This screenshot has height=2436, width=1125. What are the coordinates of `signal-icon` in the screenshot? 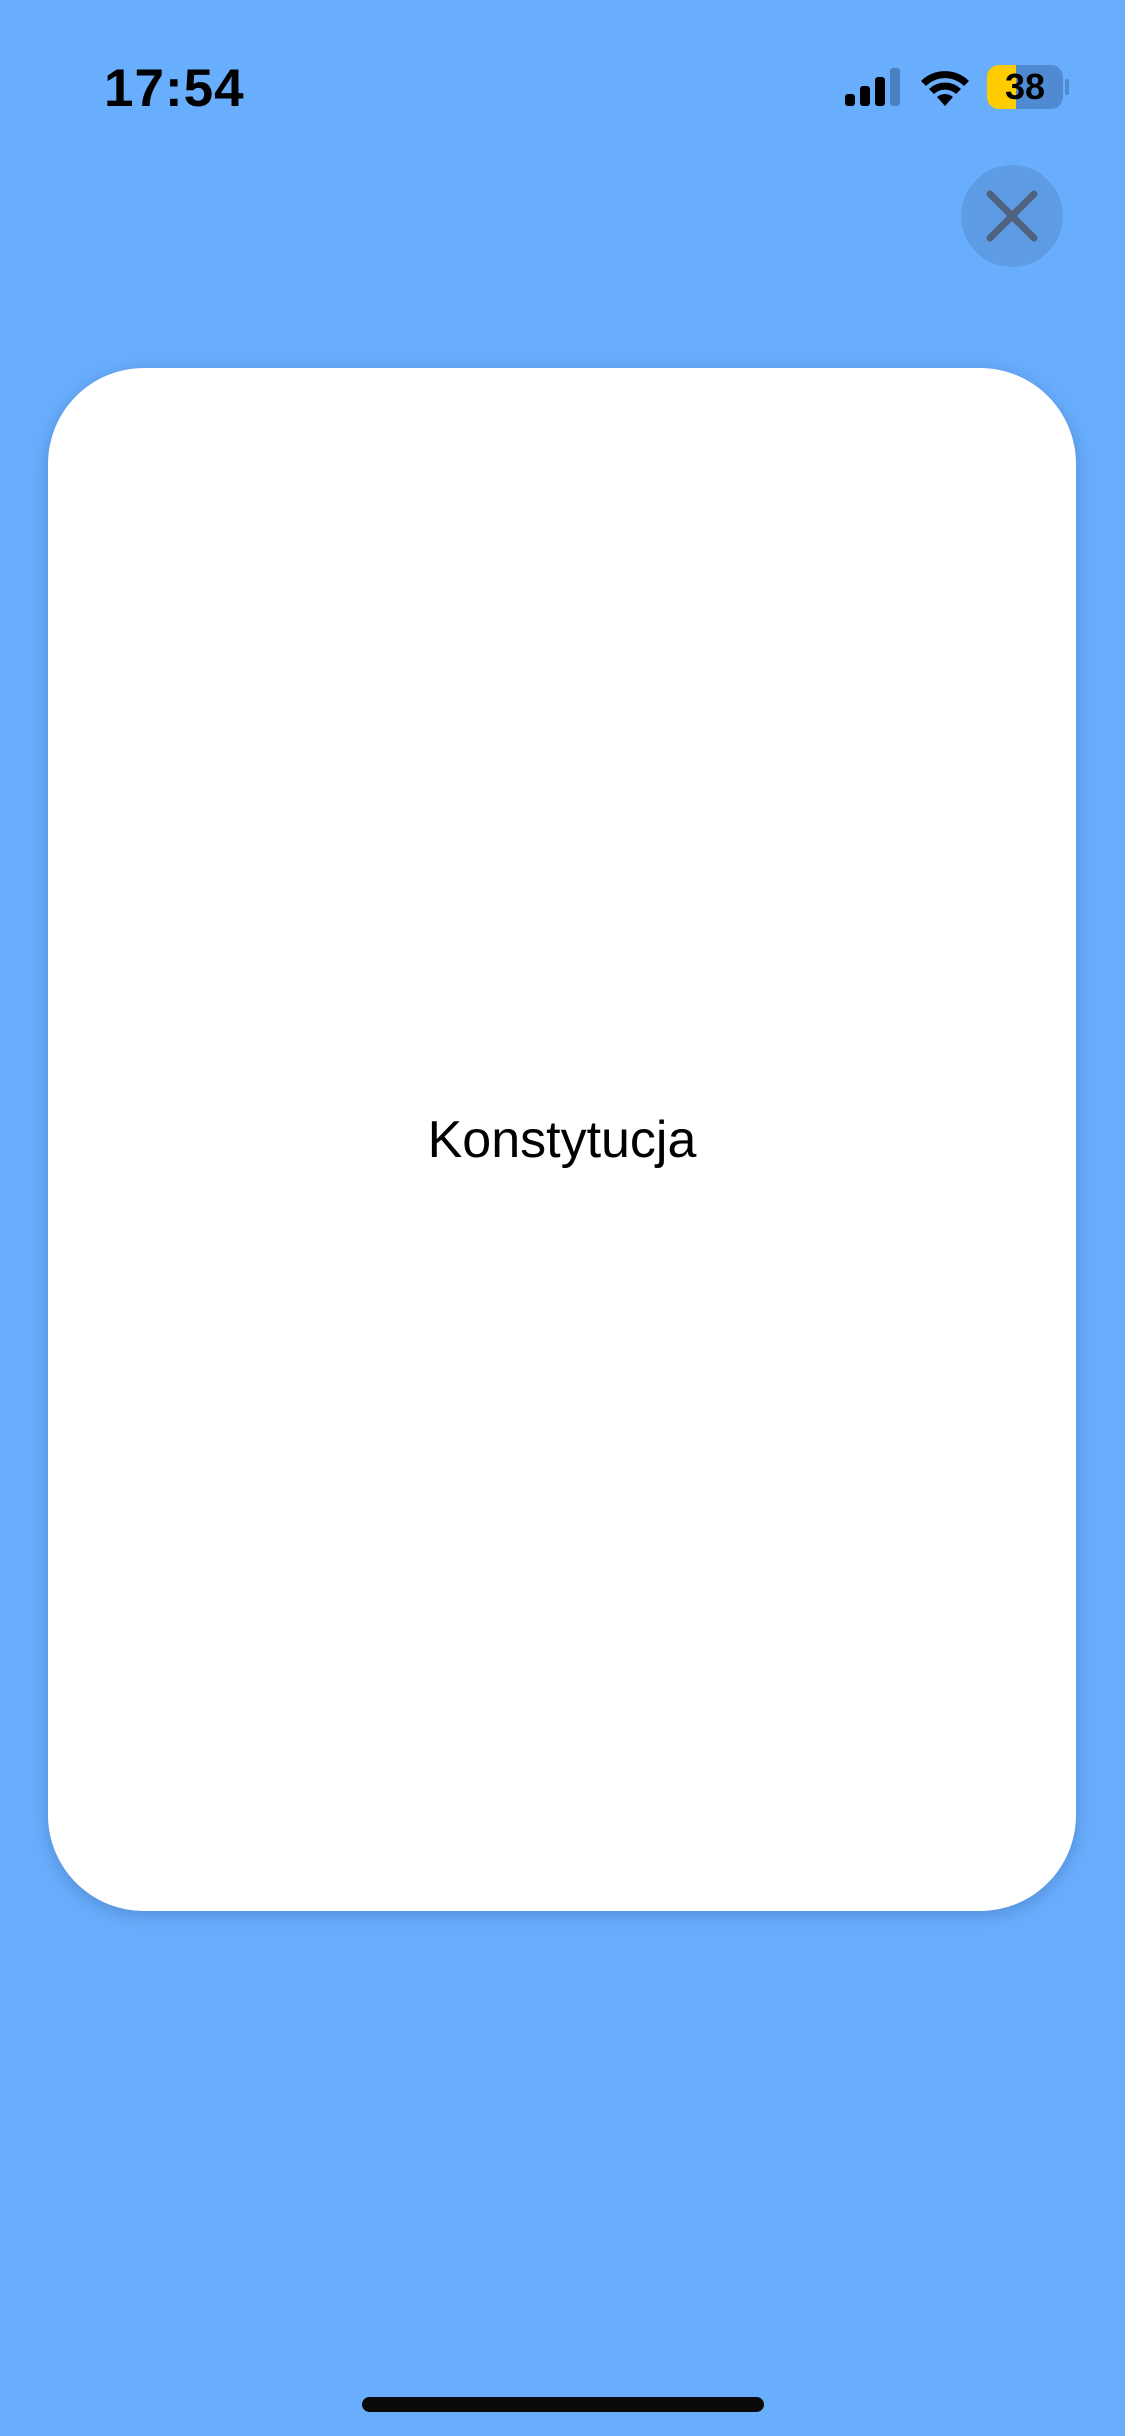 It's located at (872, 87).